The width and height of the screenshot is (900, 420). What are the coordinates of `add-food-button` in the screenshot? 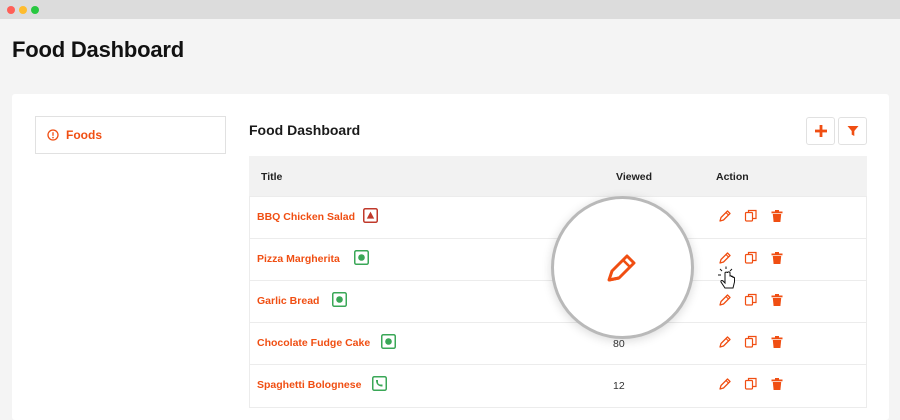 It's located at (820, 131).